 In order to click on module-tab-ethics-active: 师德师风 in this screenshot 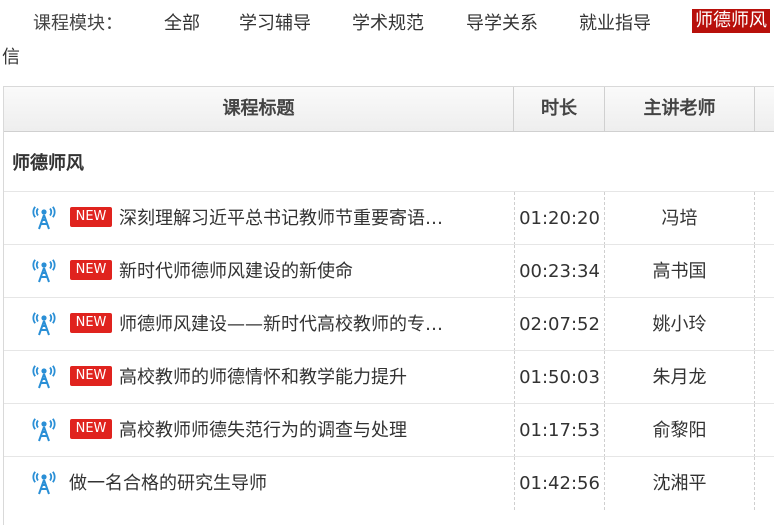, I will do `click(731, 21)`.